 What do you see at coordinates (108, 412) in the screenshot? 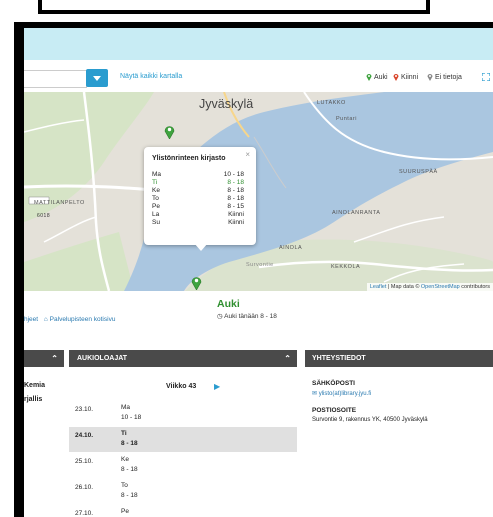
I see `opening-hours-row: 23.10. Ma 10 - 18` at bounding box center [108, 412].